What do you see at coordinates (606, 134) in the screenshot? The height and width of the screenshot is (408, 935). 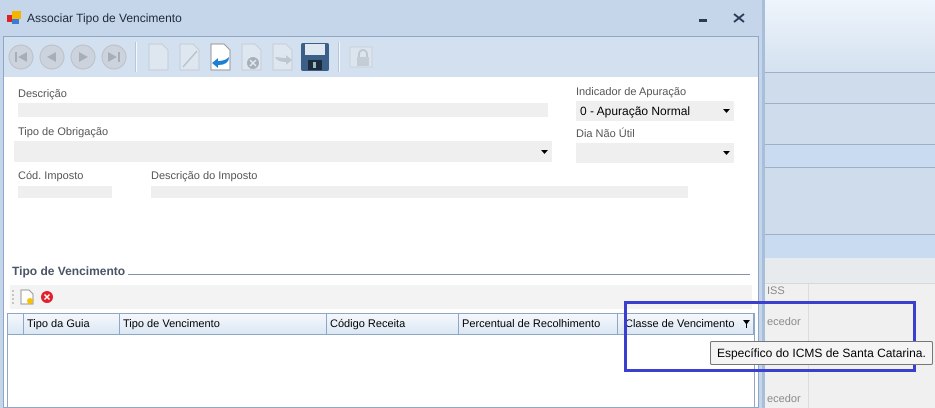 I see `field-label: Dia Não Útil` at bounding box center [606, 134].